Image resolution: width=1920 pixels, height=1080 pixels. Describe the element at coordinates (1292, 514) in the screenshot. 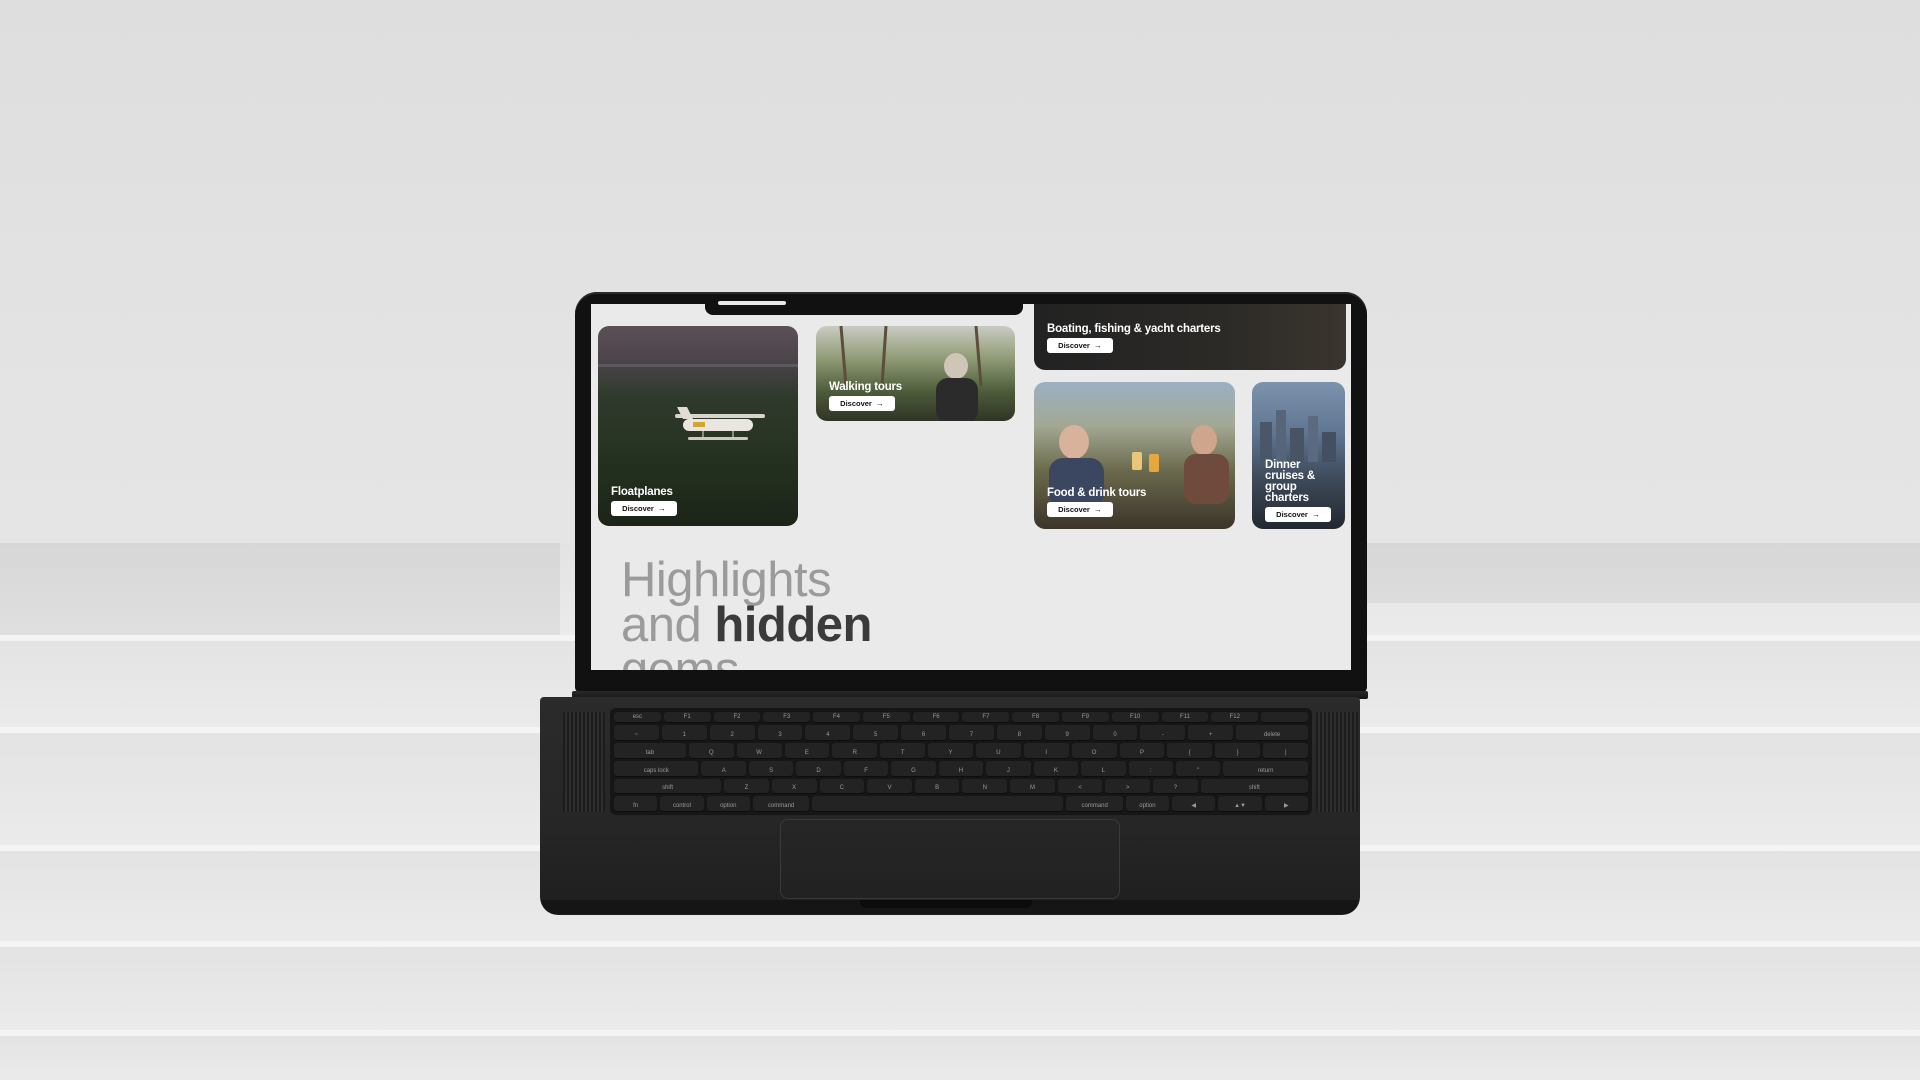

I see `discover-label: Discover` at that location.